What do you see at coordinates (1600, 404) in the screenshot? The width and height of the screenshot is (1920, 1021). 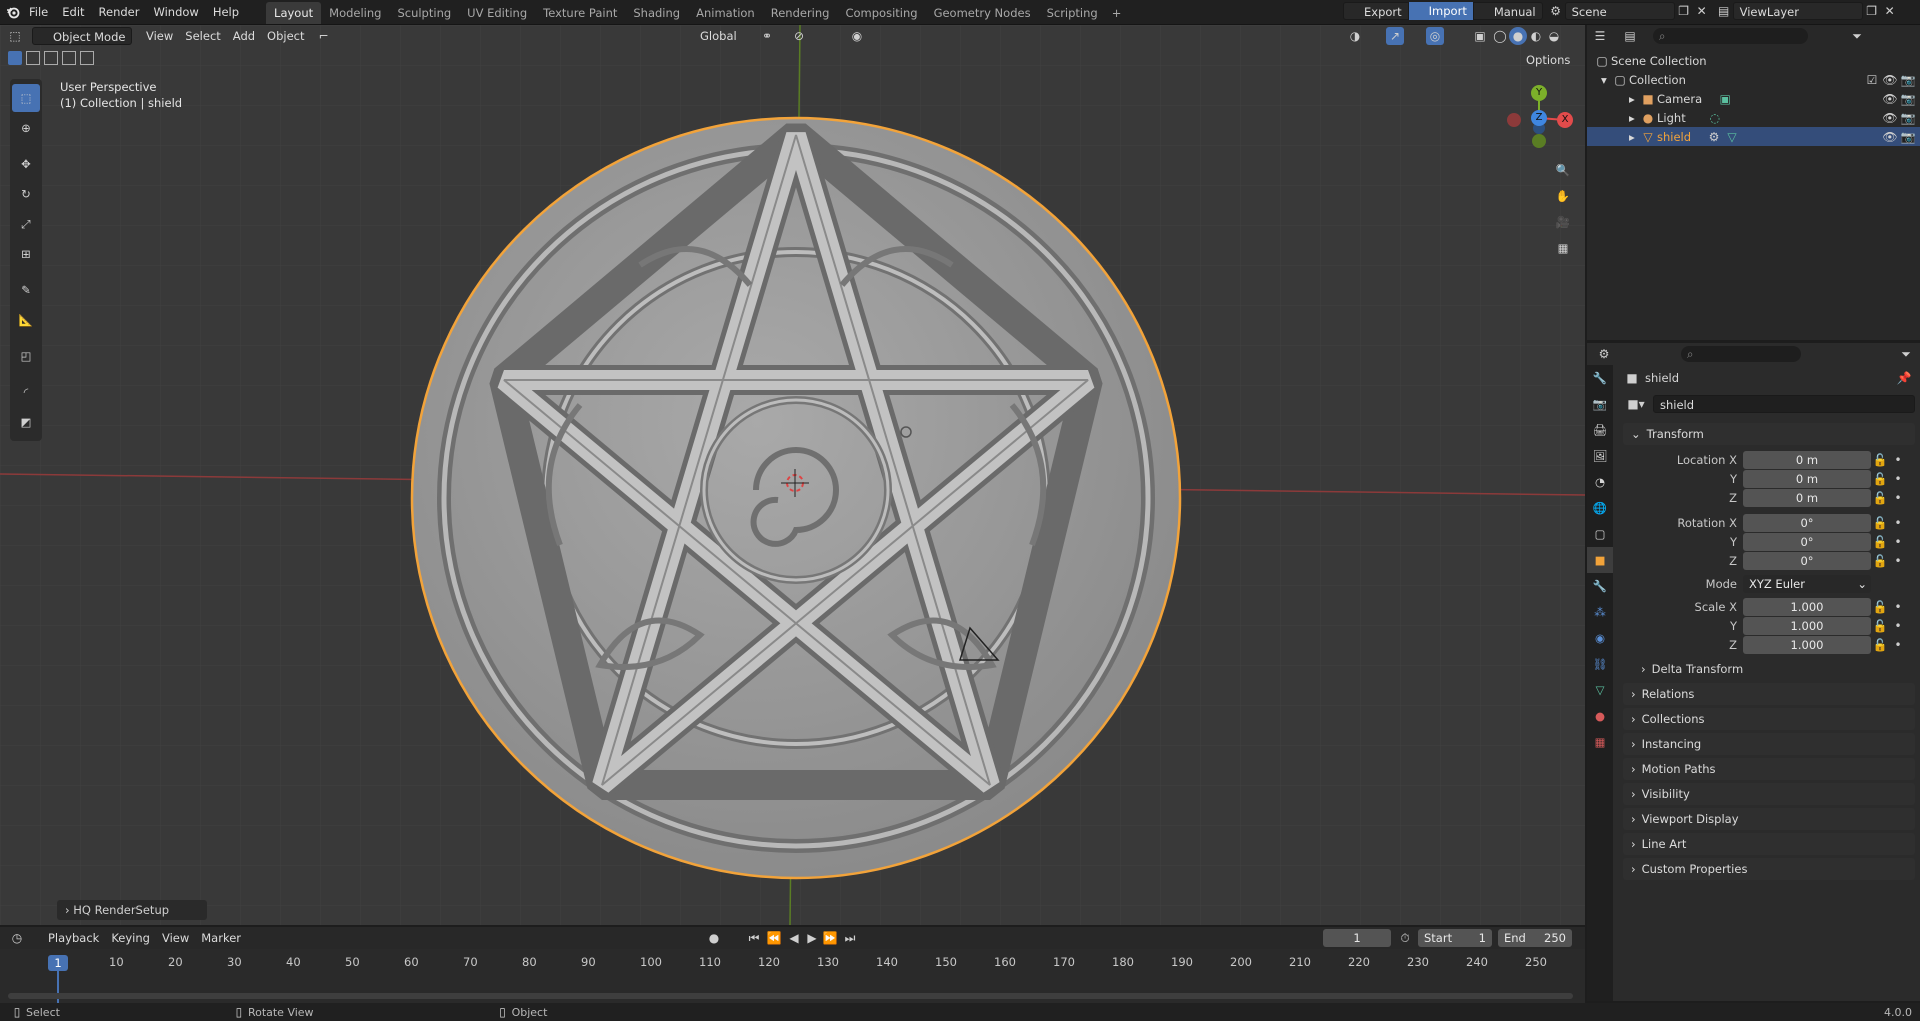 I see `render-tab-icon: 📷` at bounding box center [1600, 404].